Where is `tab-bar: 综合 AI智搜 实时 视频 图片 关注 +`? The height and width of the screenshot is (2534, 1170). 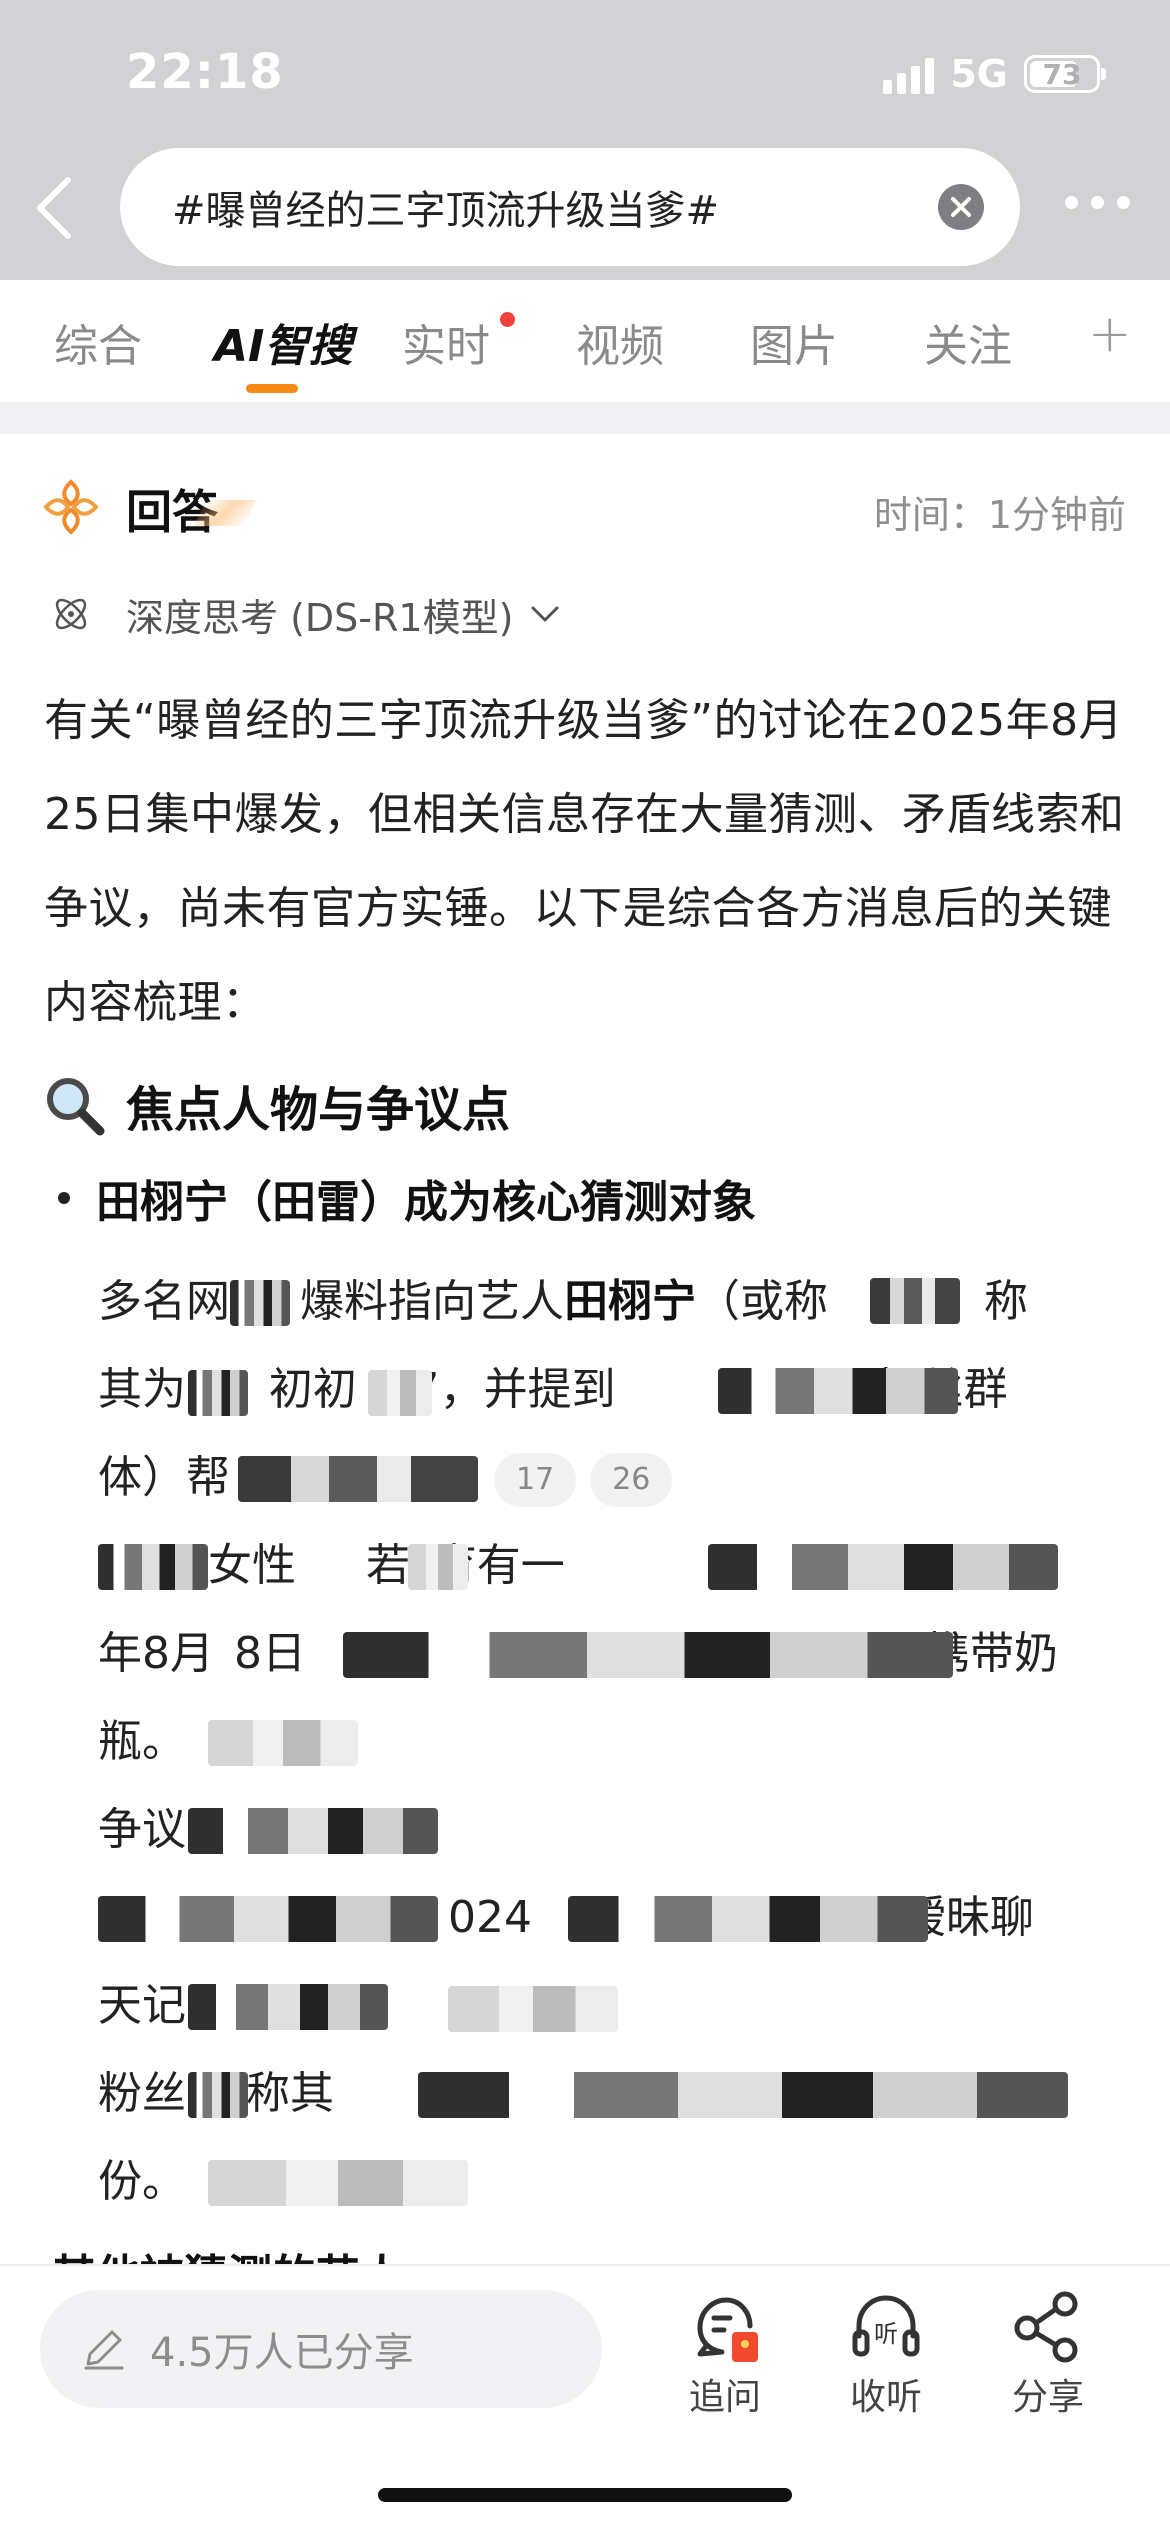 tab-bar: 综合 AI智搜 实时 视频 图片 关注 + is located at coordinates (585, 341).